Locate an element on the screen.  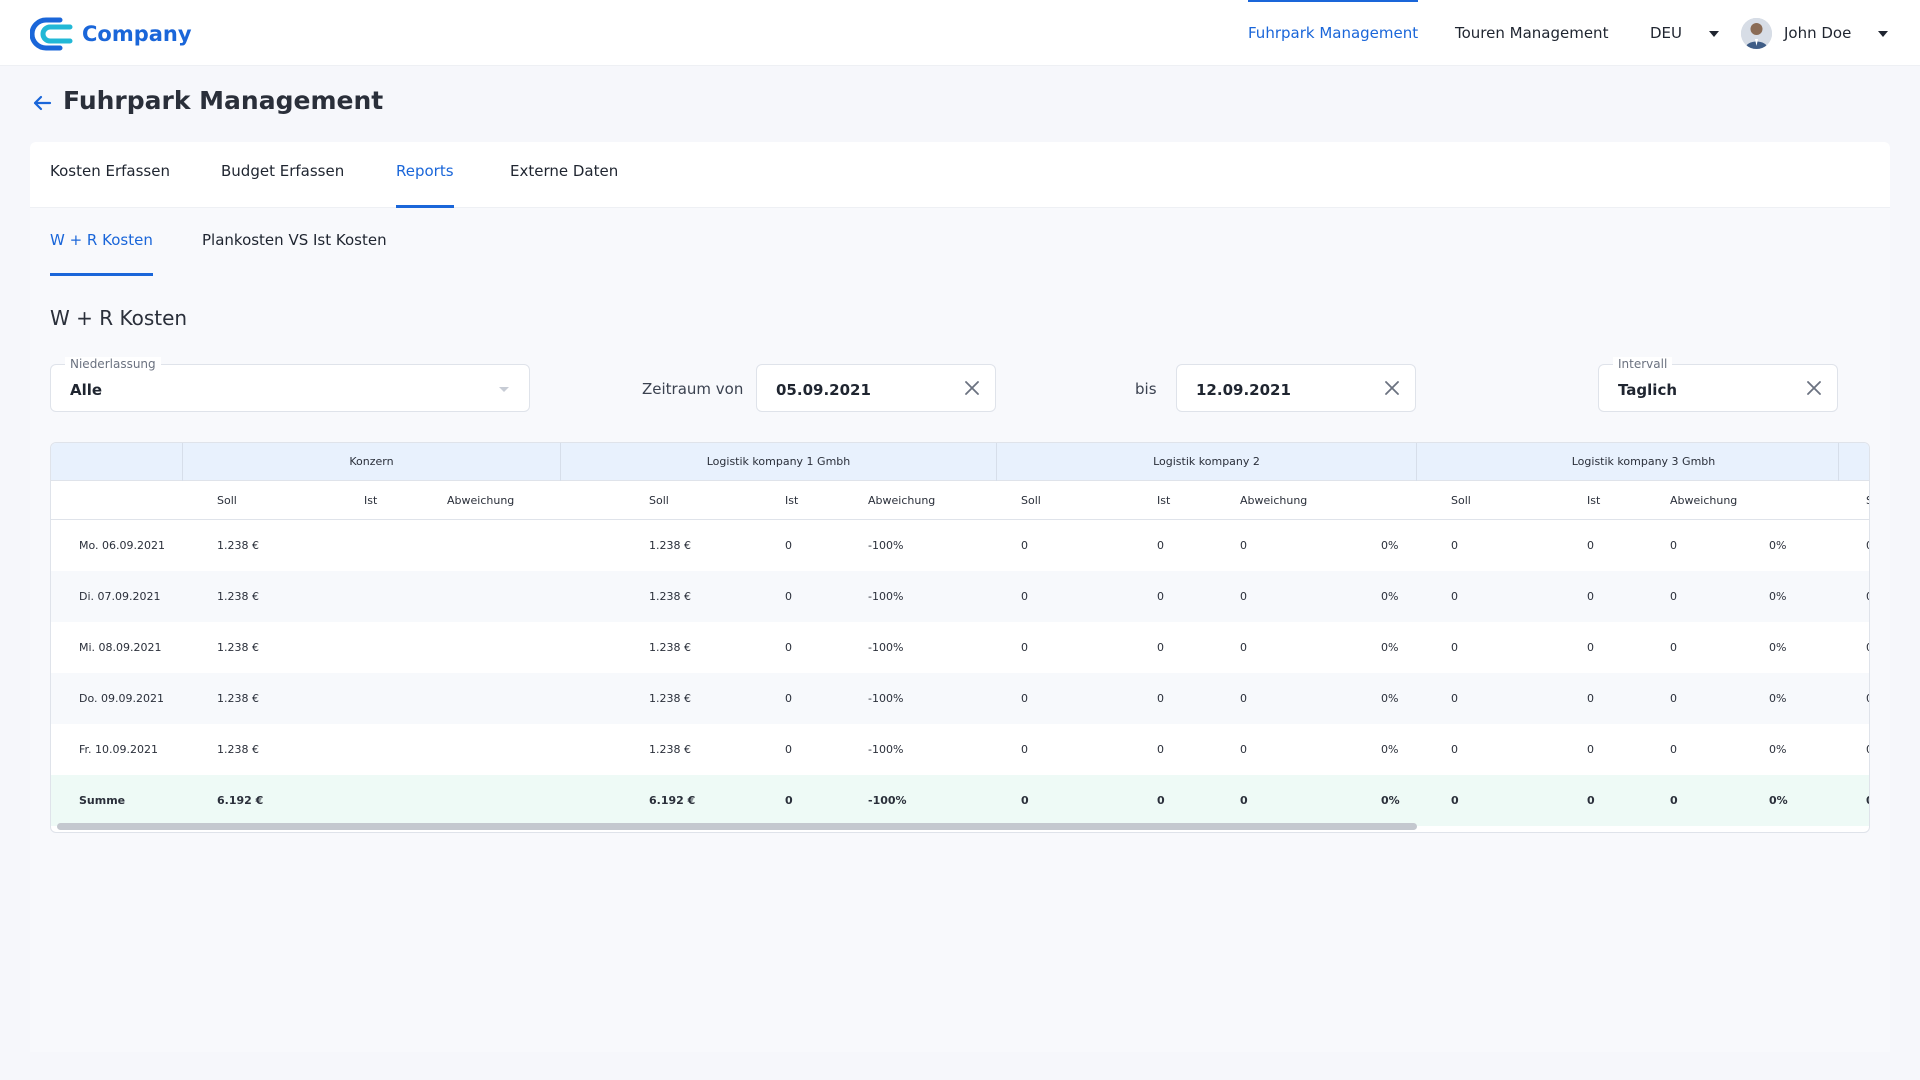
col-l2-soll: Soll is located at coordinates (1031, 500).